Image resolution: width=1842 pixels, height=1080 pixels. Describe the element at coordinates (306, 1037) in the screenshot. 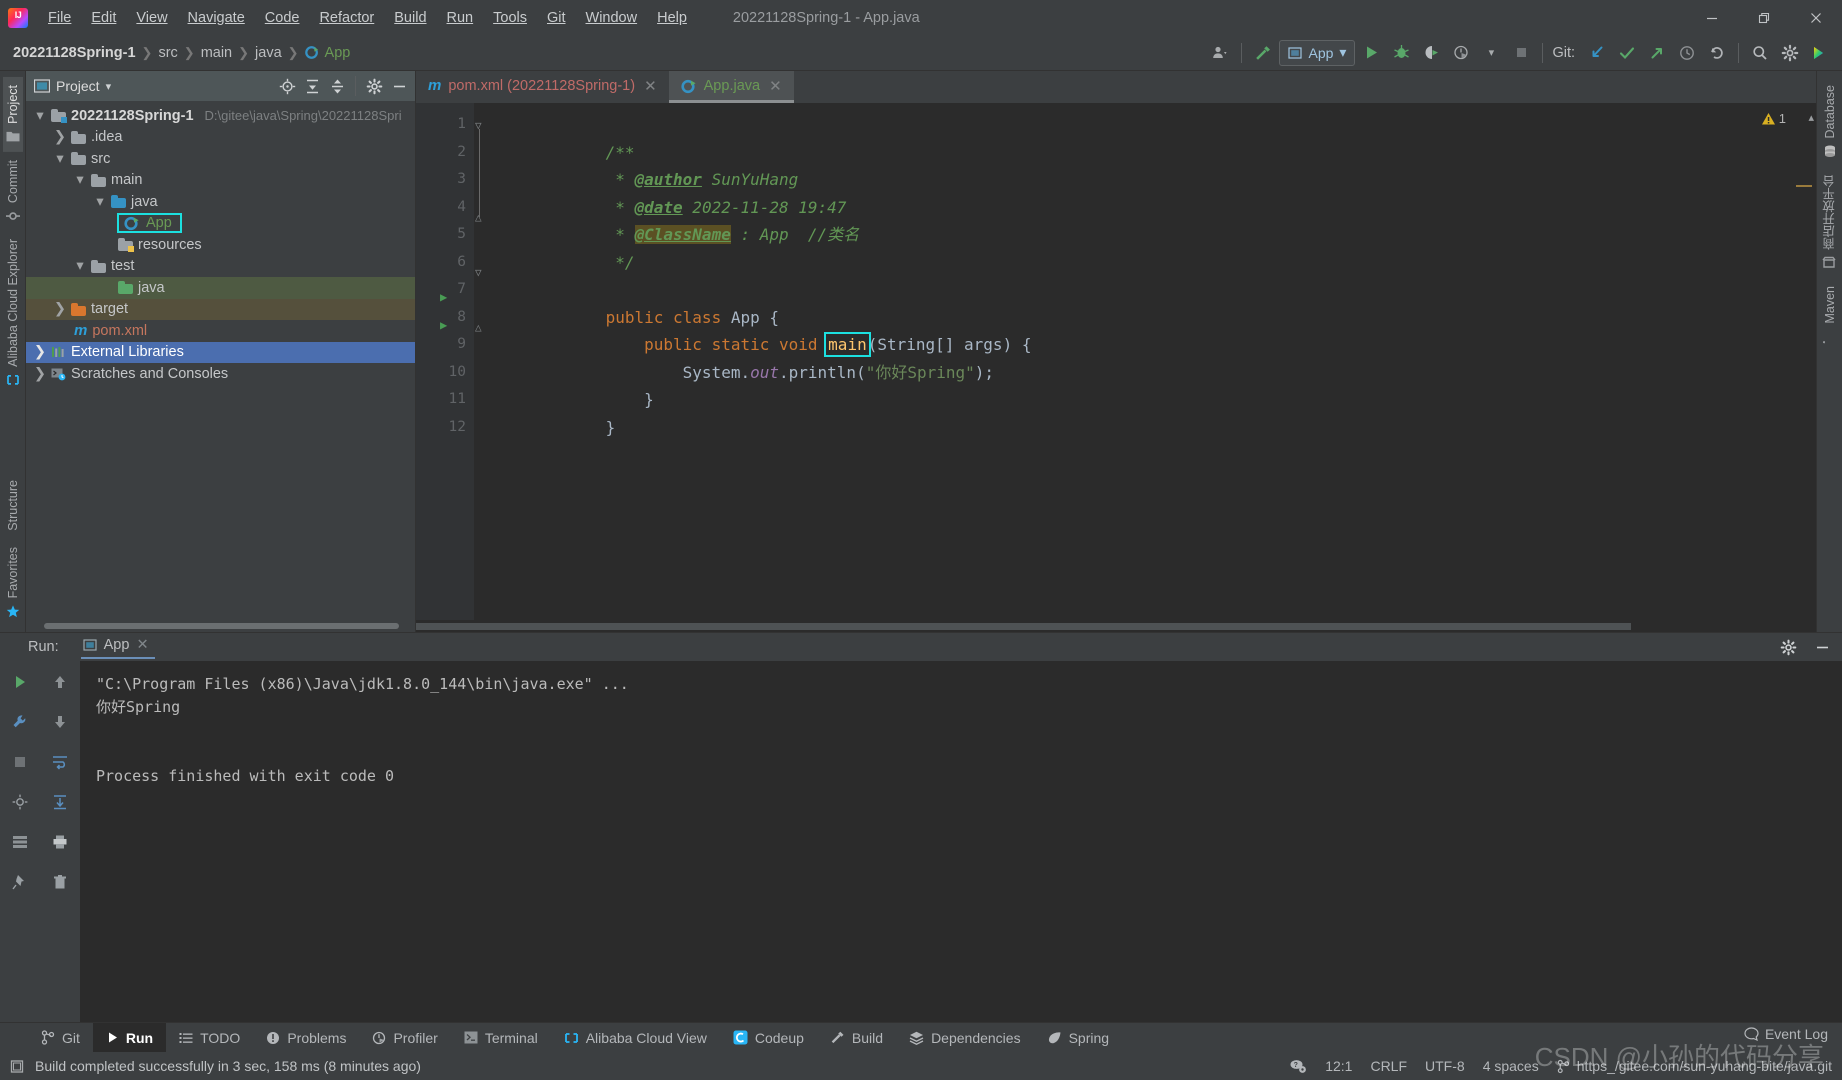

I see `tool-window-problems: Problems` at that location.